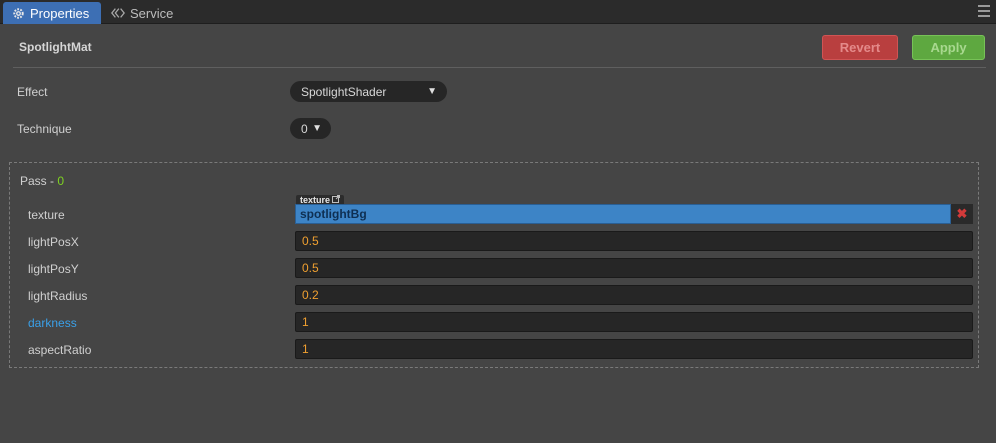  Describe the element at coordinates (118, 13) in the screenshot. I see `service-icon` at that location.